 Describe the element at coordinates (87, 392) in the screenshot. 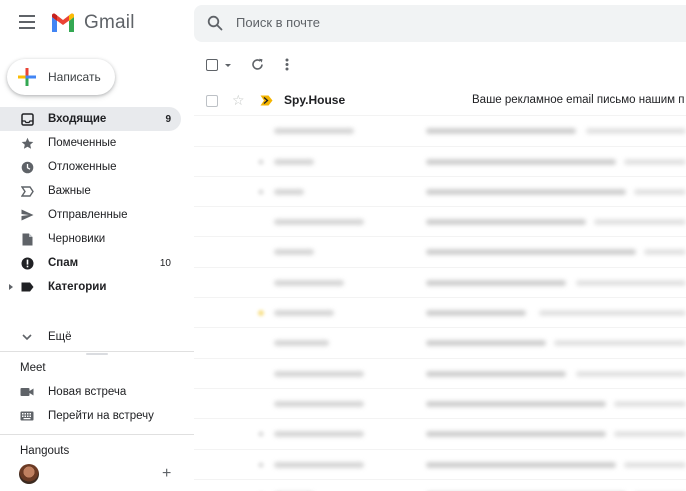

I see `meet-item-label: Новая встреча` at that location.